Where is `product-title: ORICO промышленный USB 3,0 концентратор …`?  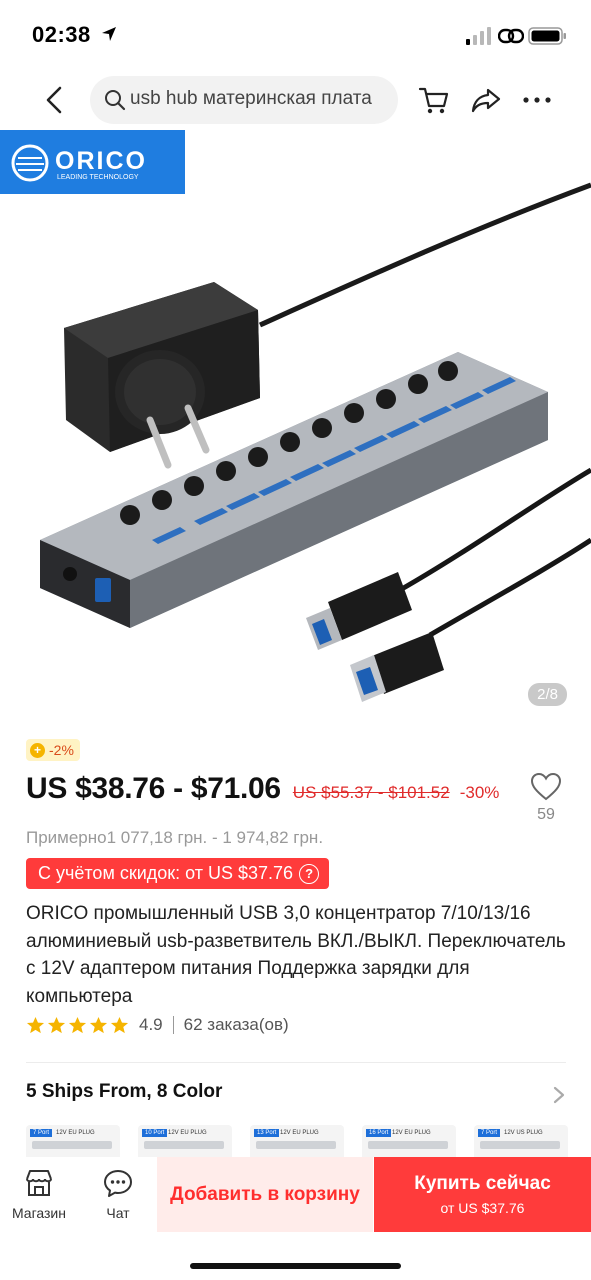 product-title: ORICO промышленный USB 3,0 концентратор … is located at coordinates (296, 955).